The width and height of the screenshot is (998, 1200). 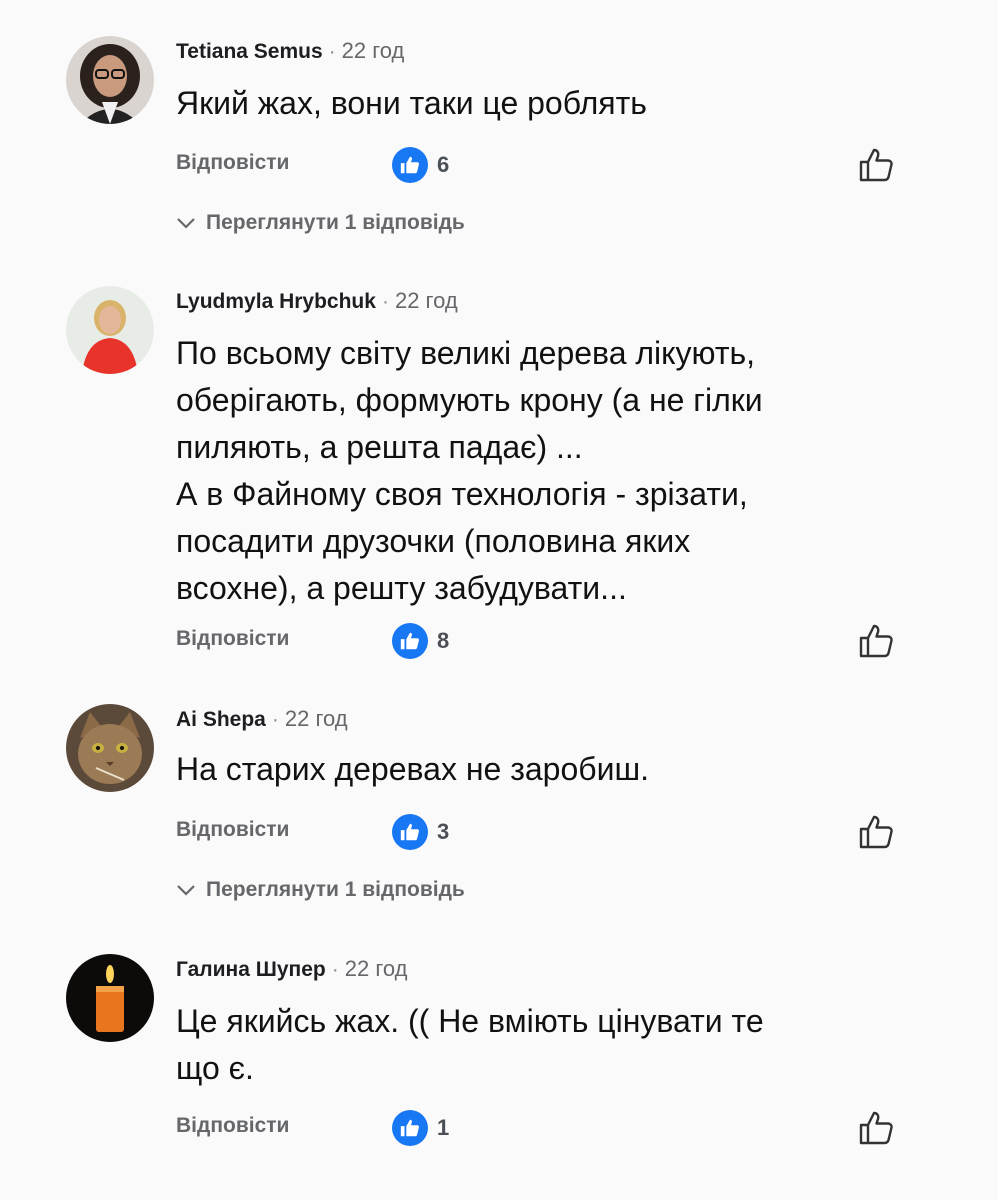 What do you see at coordinates (536, 165) in the screenshot?
I see `comment-actions: Відповісти 6` at bounding box center [536, 165].